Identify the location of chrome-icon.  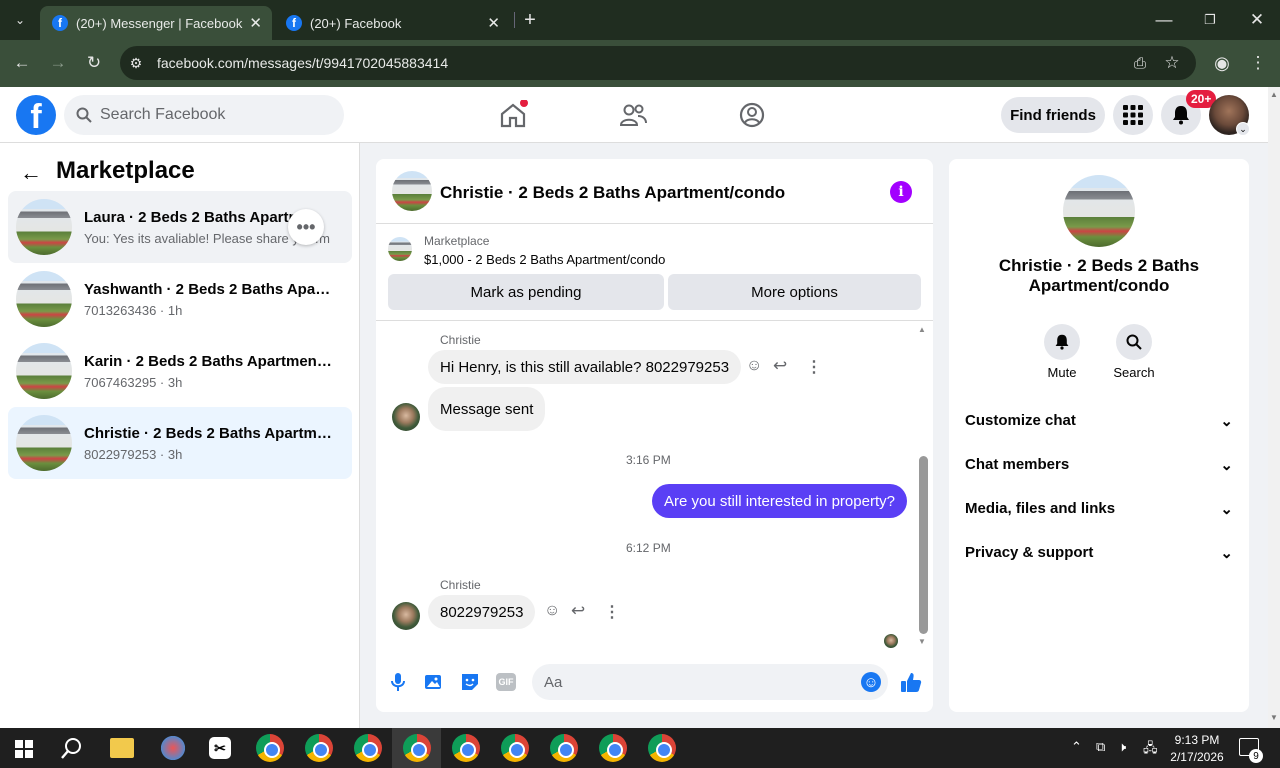
(270, 748).